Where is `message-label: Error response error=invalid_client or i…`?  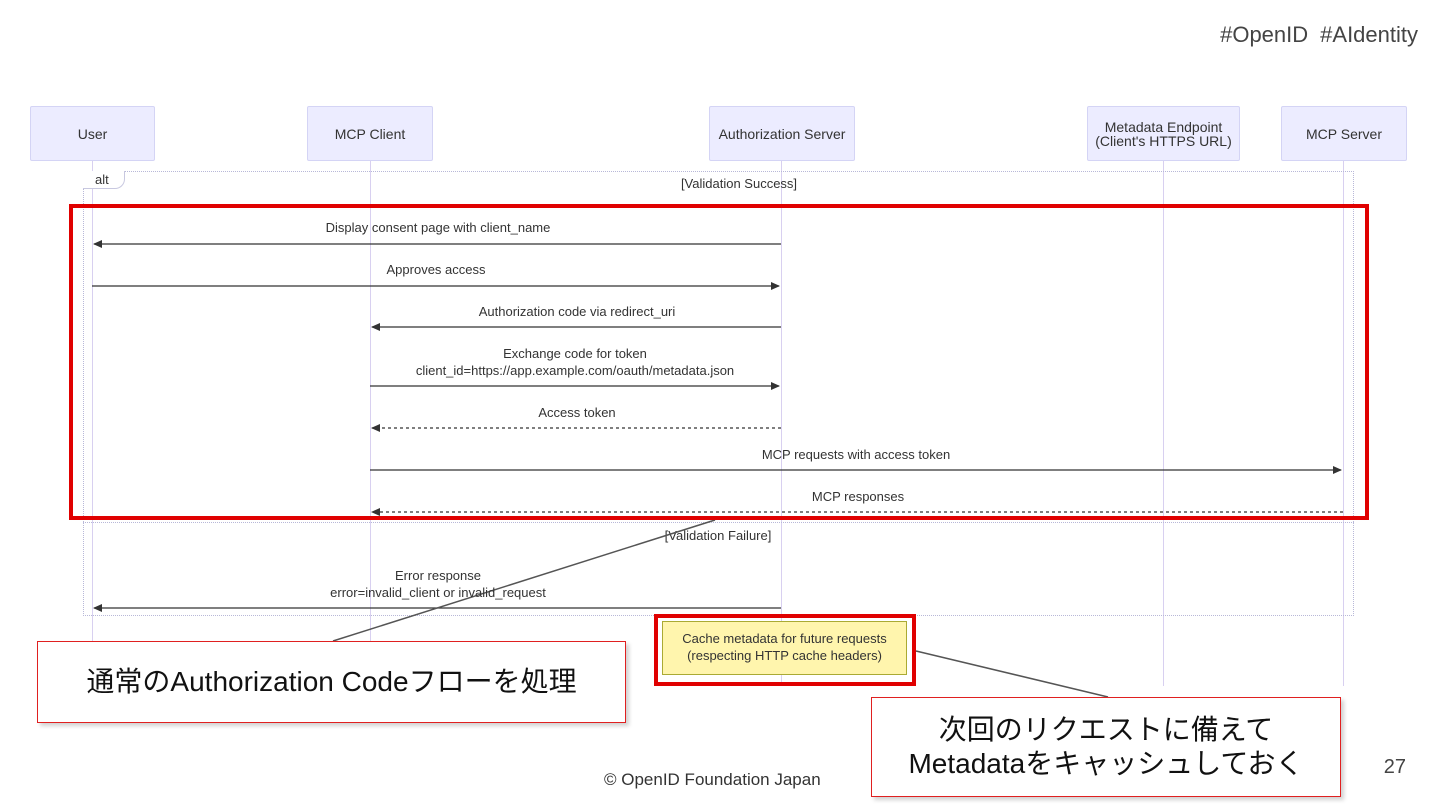 message-label: Error response error=invalid_client or i… is located at coordinates (438, 584).